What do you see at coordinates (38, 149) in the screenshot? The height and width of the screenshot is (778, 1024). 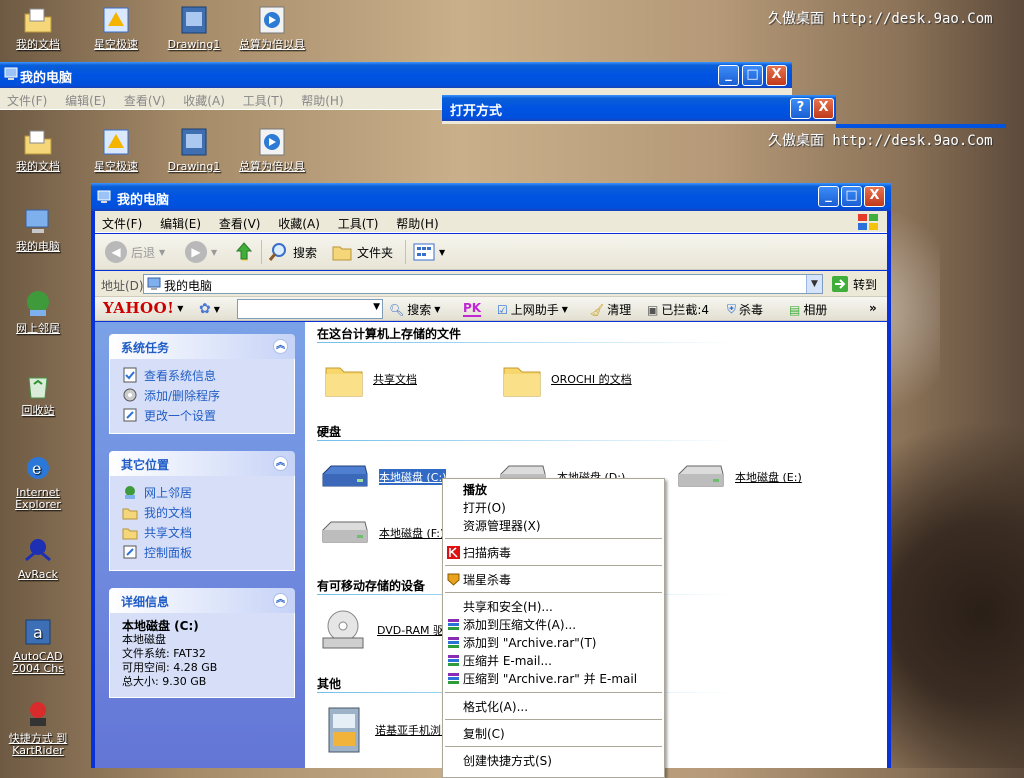 I see `desktop-icon-my-documents-2: 我的文档` at bounding box center [38, 149].